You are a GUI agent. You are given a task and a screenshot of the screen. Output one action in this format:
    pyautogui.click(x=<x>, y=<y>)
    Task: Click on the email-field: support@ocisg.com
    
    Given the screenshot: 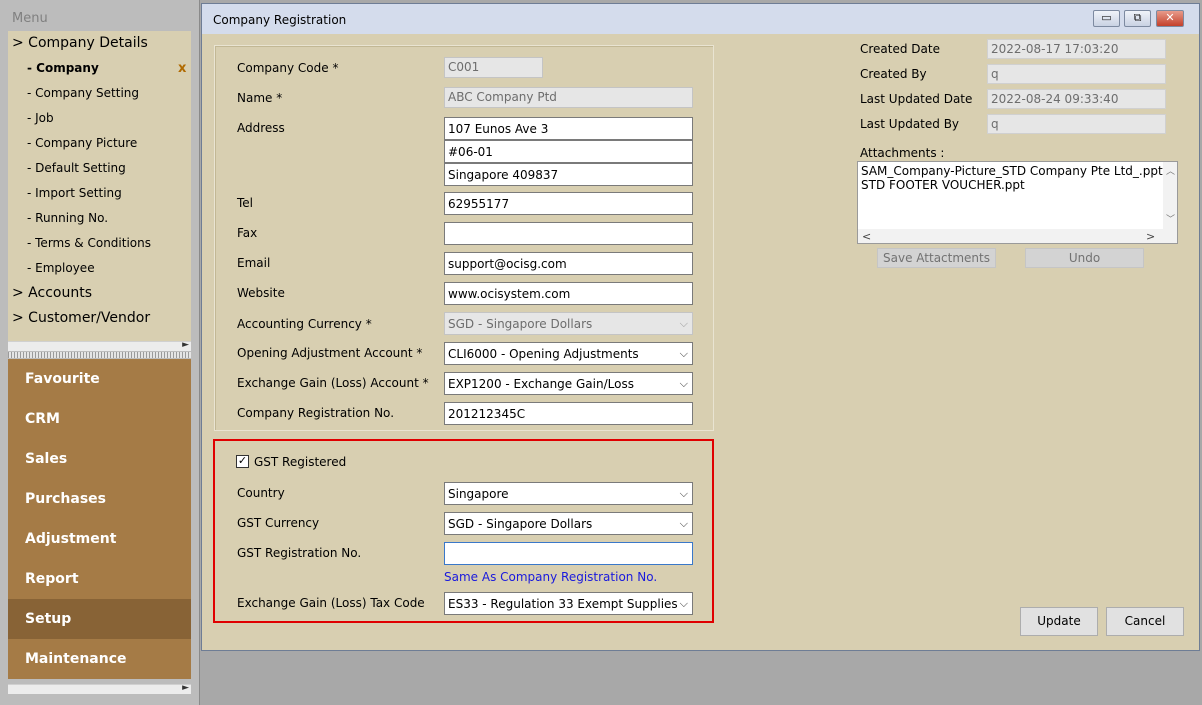 What is the action you would take?
    pyautogui.click(x=568, y=263)
    